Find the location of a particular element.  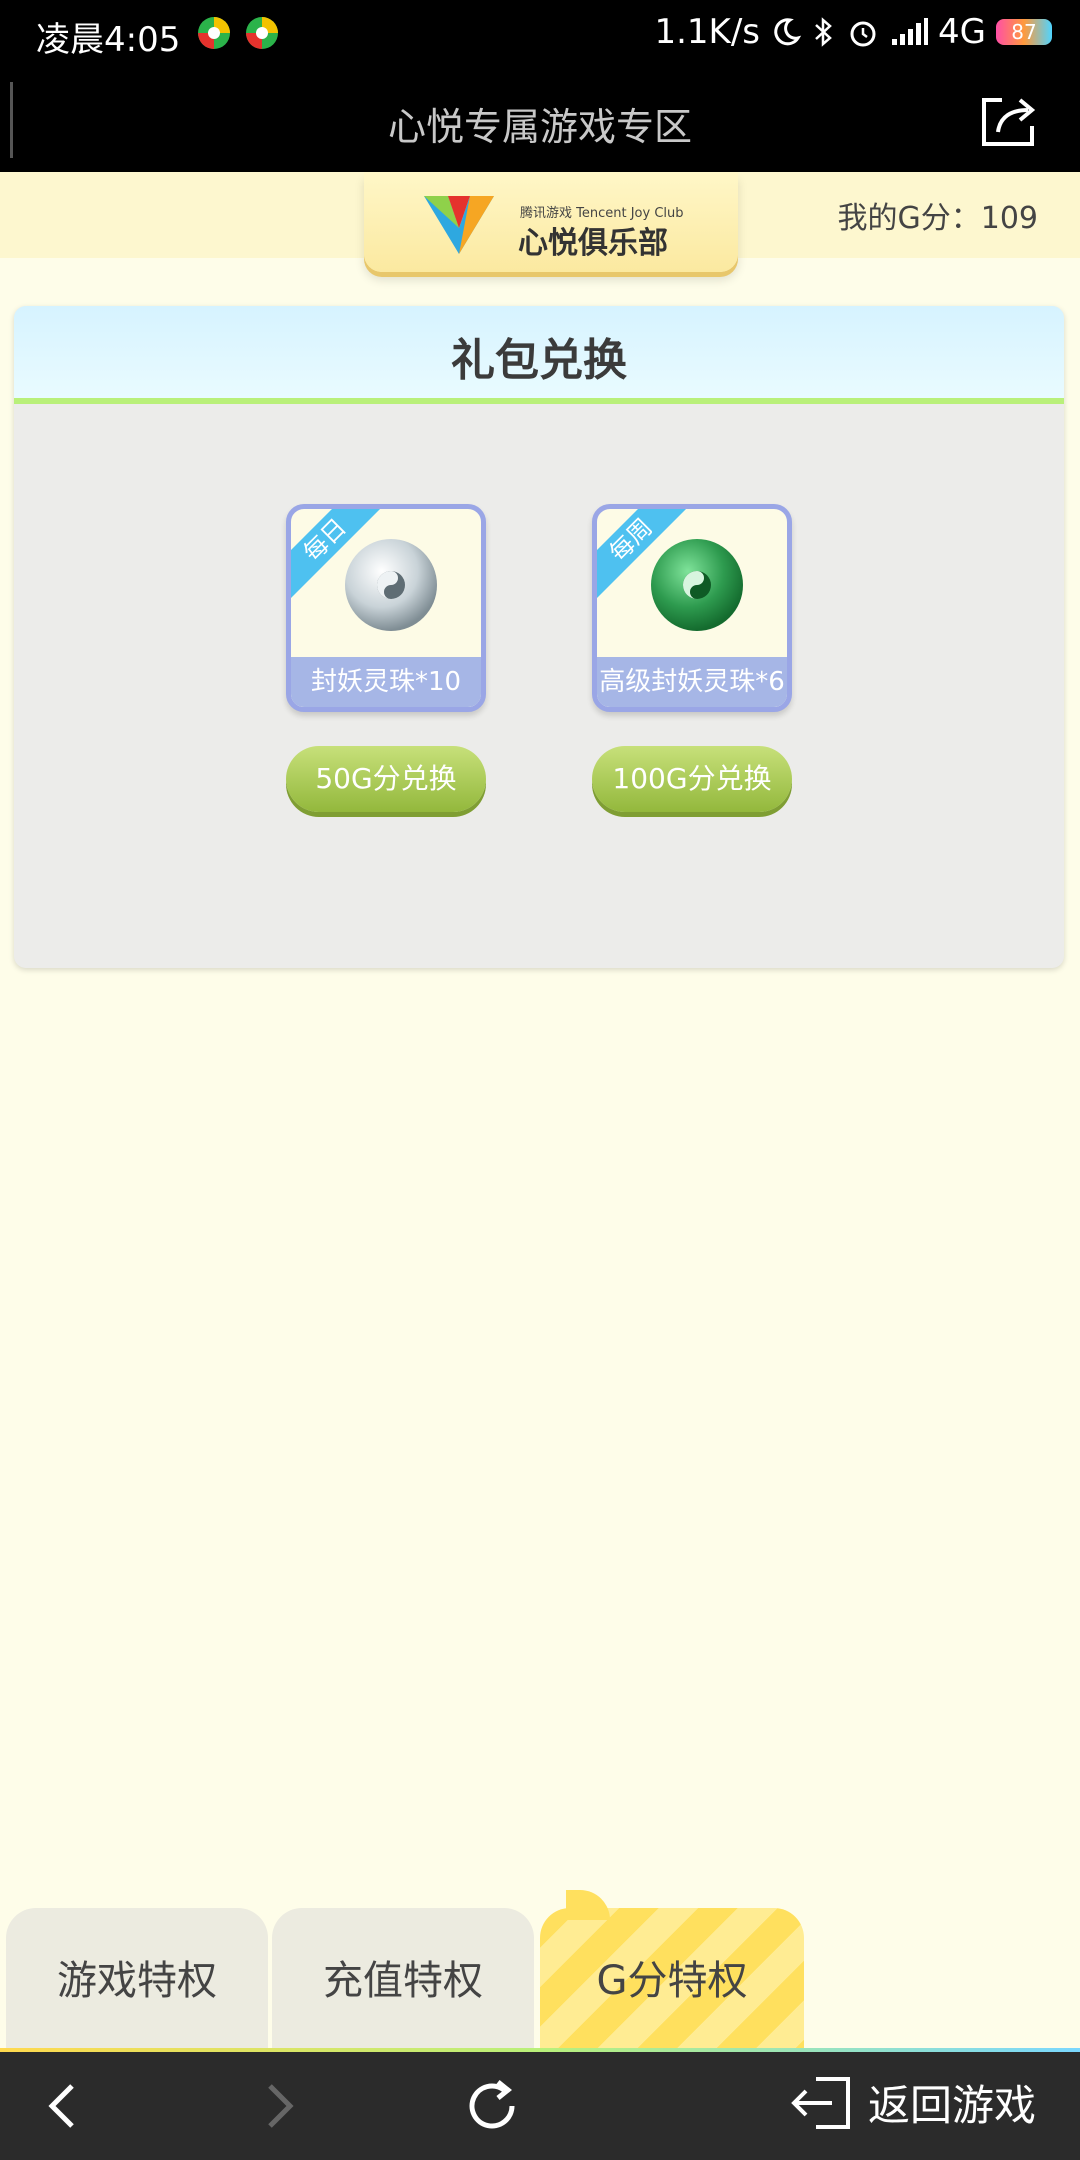

tab-g-score-privilege: G分特权 is located at coordinates (672, 1969).